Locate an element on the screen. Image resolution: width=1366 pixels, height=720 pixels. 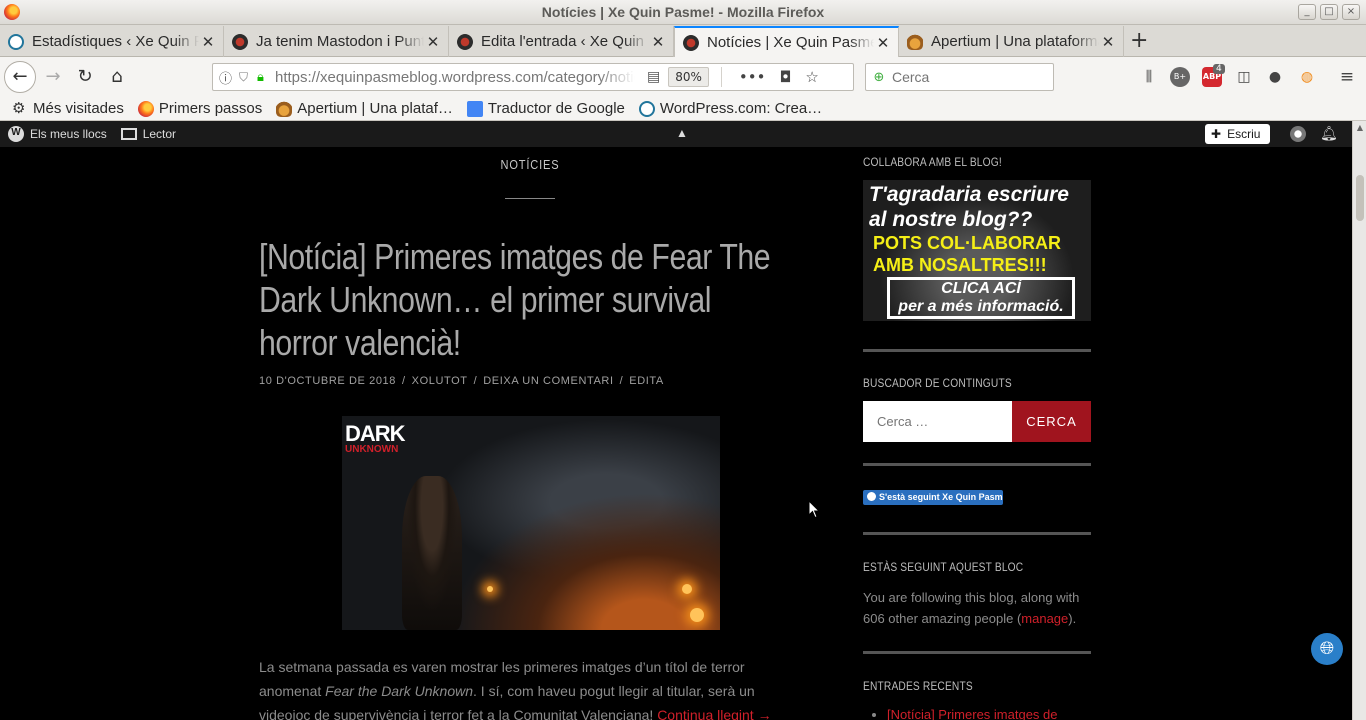
reload-icon: ↻ is located at coordinates (85, 77).